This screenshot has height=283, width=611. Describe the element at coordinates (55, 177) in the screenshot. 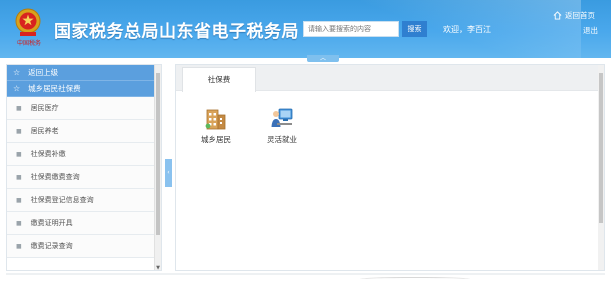

I see `sidebar-item-label: 社保费缴费查询` at that location.